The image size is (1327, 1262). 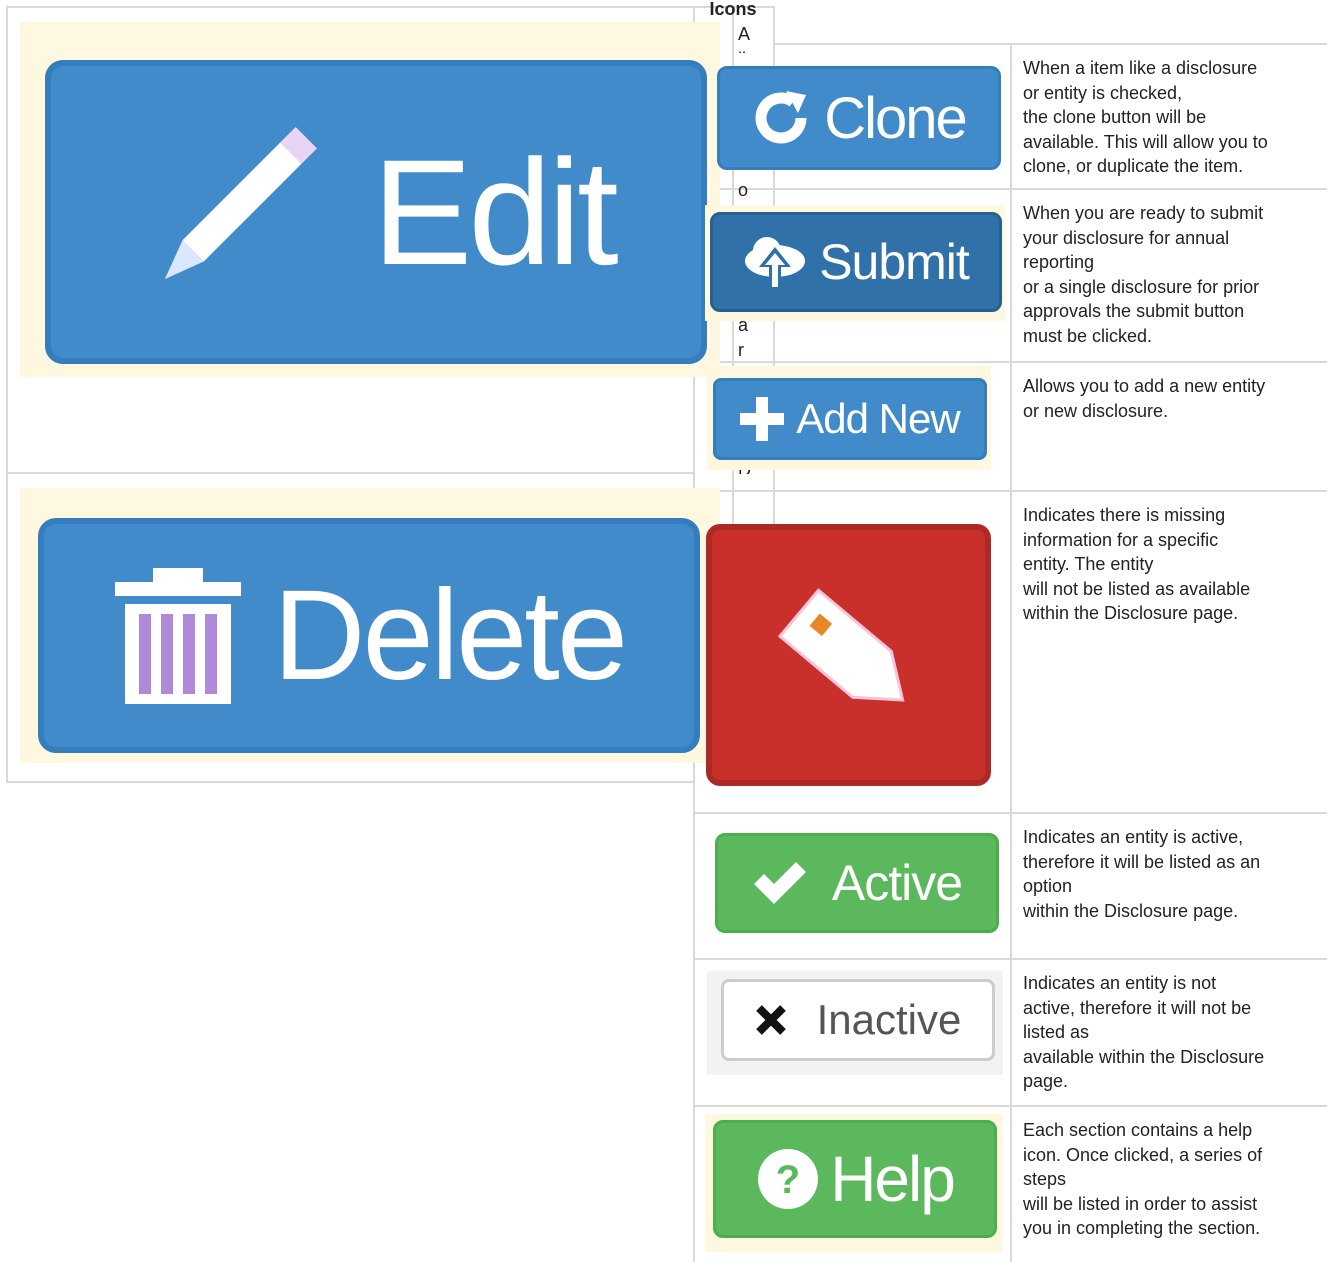 I want to click on table-border-bottom, so click(x=350, y=782).